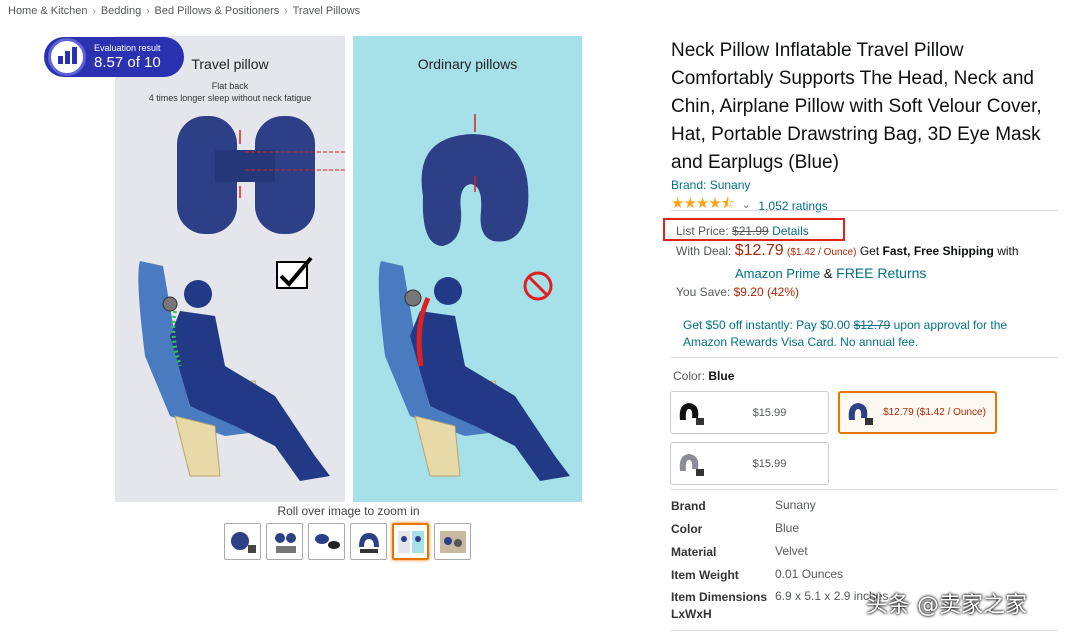 This screenshot has width=1080, height=633. I want to click on you-save-value: $9.20 (42%), so click(766, 292).